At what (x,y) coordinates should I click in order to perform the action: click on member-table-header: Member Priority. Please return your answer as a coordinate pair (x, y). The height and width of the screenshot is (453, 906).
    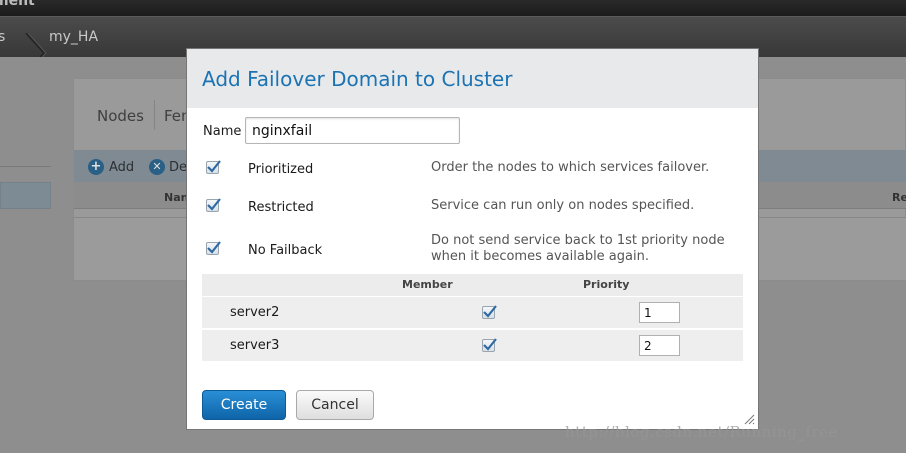
    Looking at the image, I should click on (472, 285).